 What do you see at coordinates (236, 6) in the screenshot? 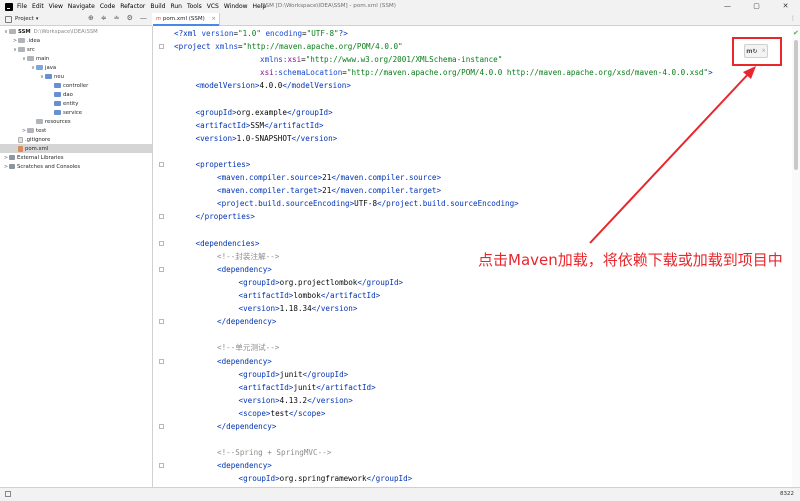
I see `menu-window: Window` at bounding box center [236, 6].